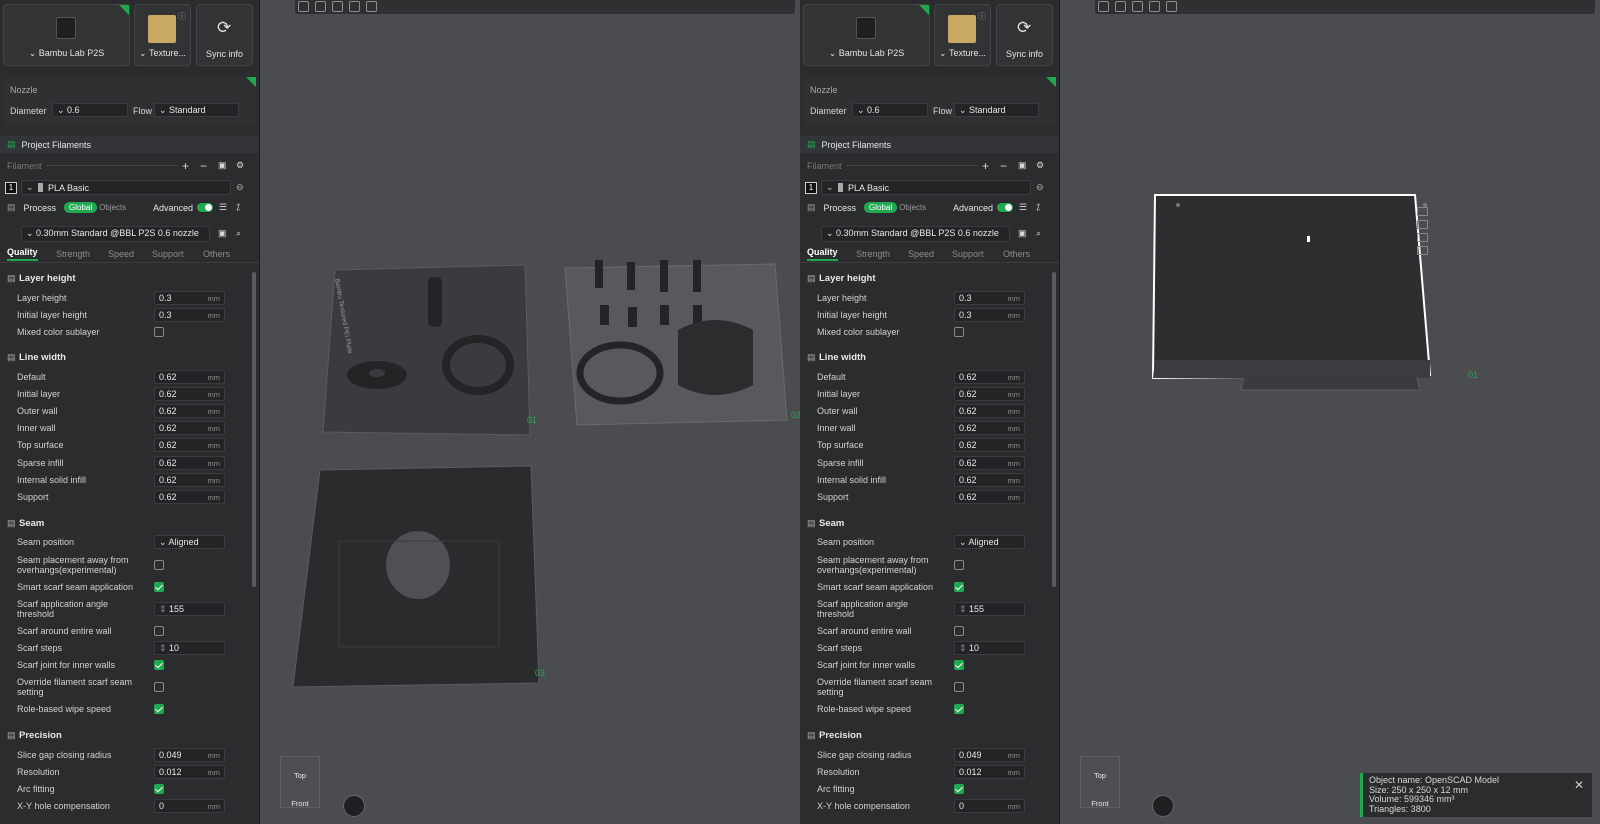  Describe the element at coordinates (1291, 287) in the screenshot. I see `model-plate` at that location.